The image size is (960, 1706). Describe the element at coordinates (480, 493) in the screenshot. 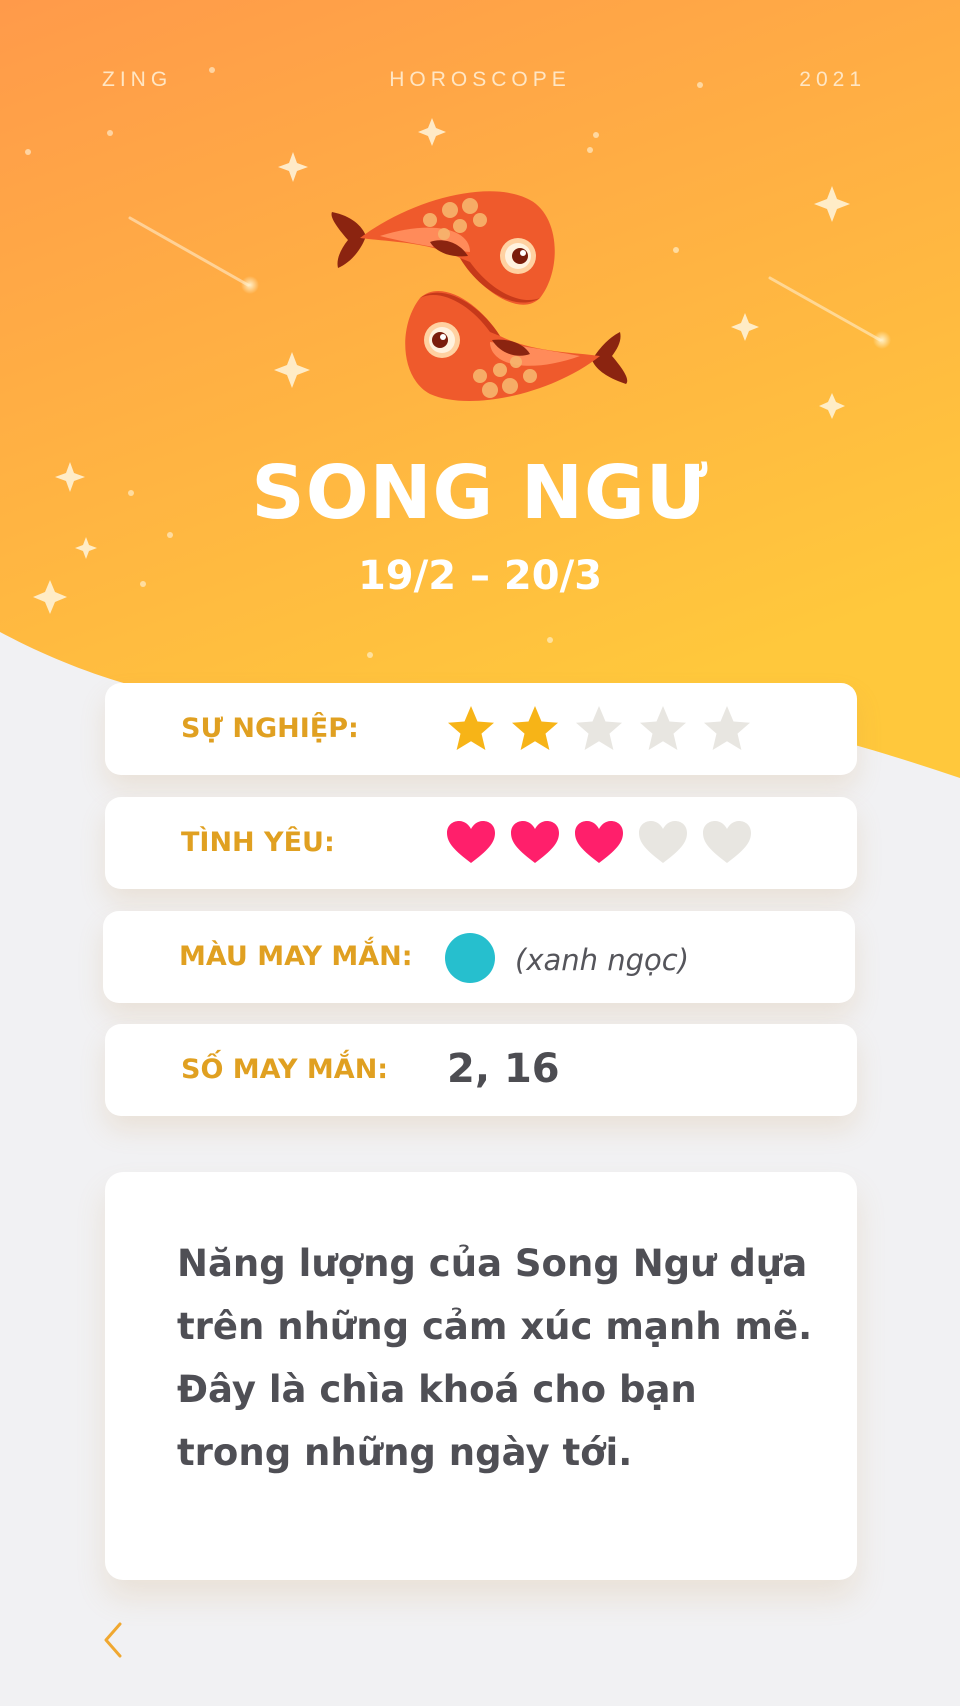

I see `sign-title: SONG NGƯ` at that location.